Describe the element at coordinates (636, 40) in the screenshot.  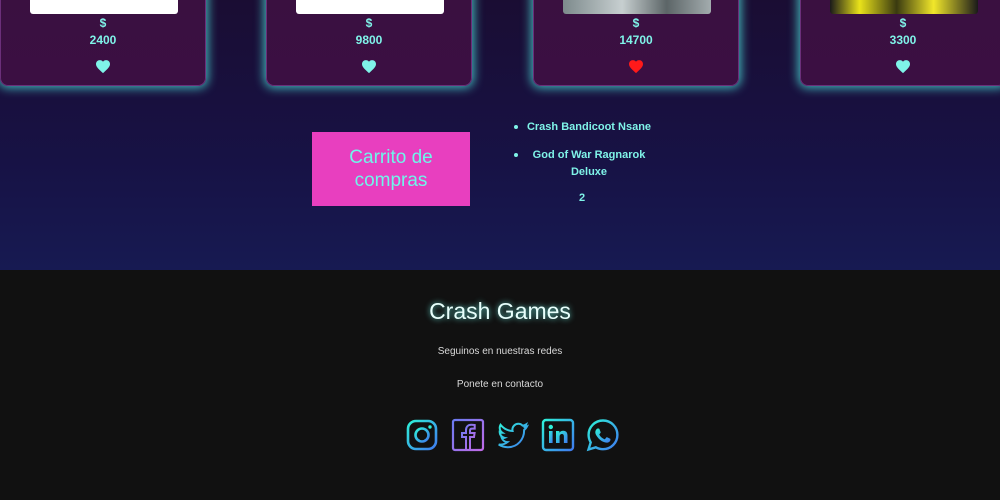
I see `product-price: 14700` at that location.